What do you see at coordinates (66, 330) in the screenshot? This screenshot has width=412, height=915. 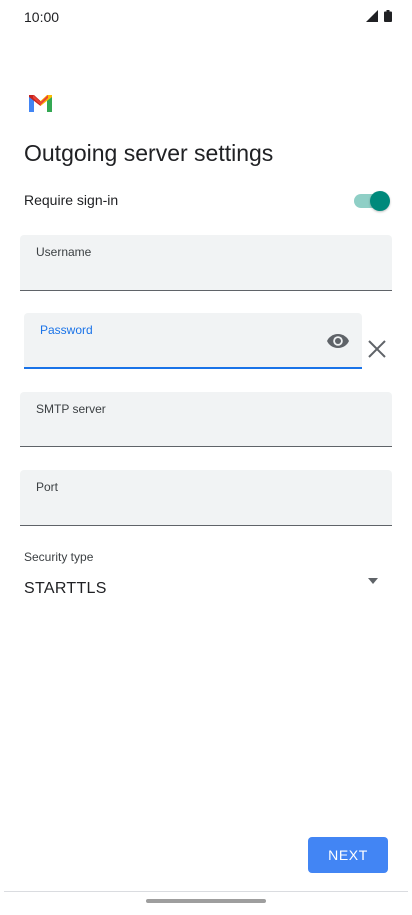 I see `password-label: Password` at bounding box center [66, 330].